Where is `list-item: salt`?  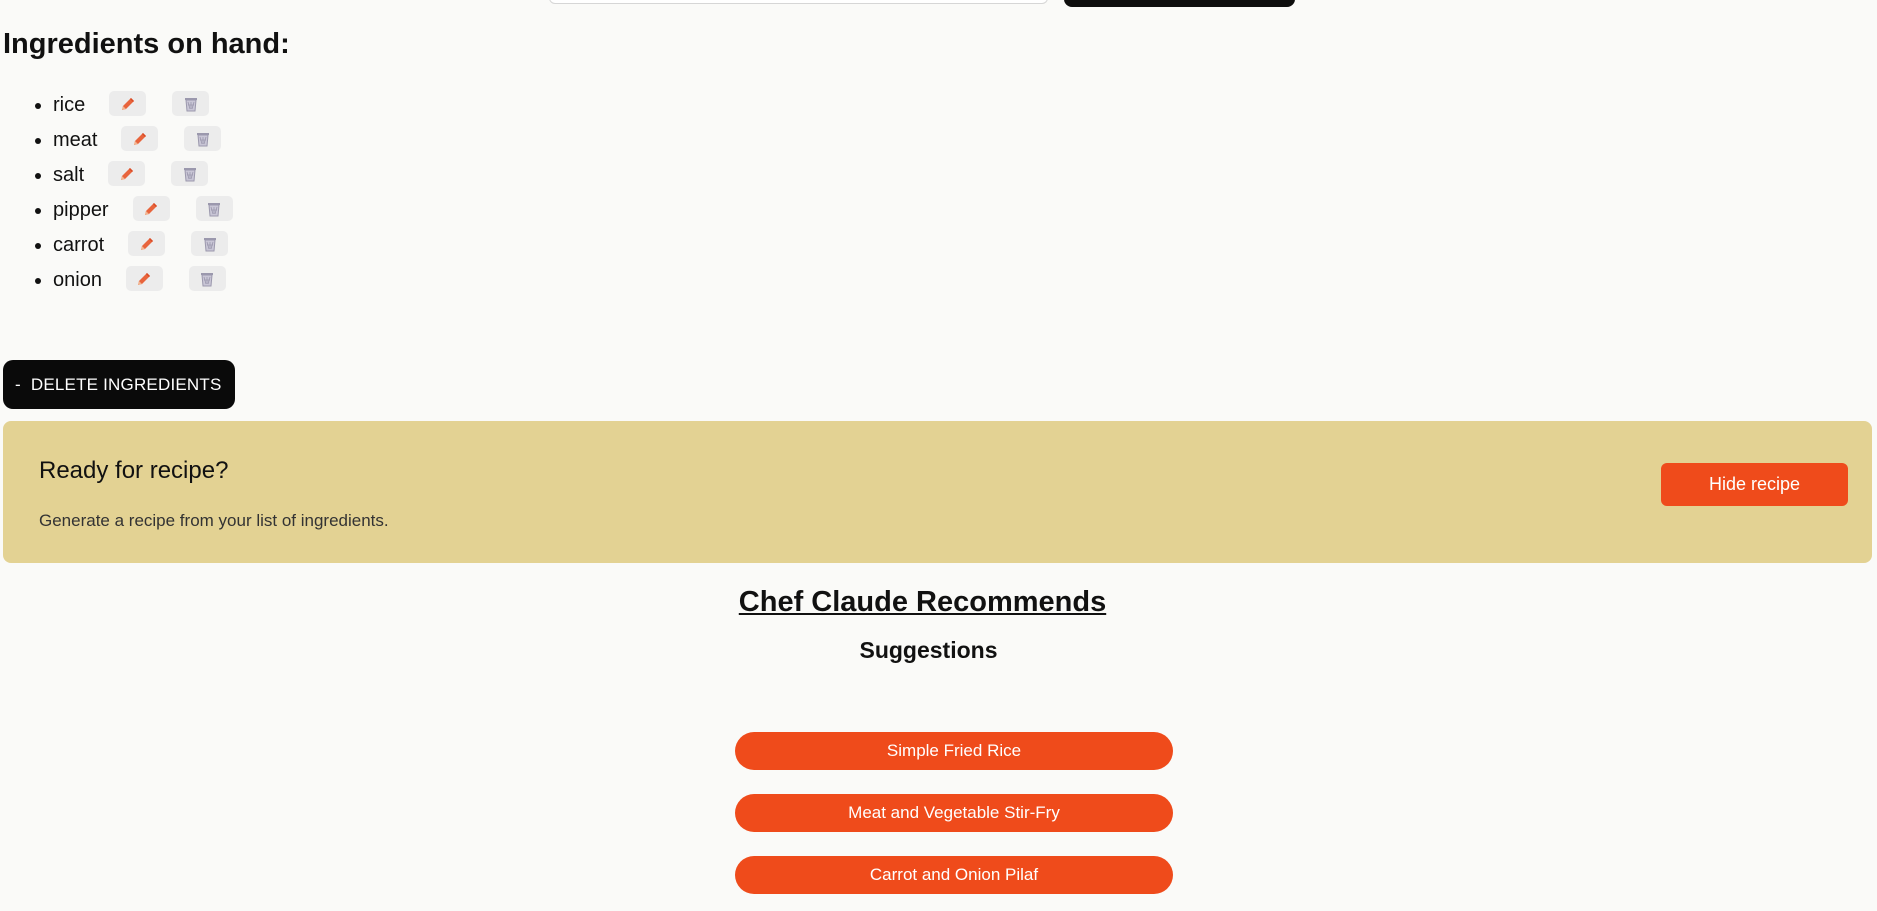
list-item: salt is located at coordinates (143, 175).